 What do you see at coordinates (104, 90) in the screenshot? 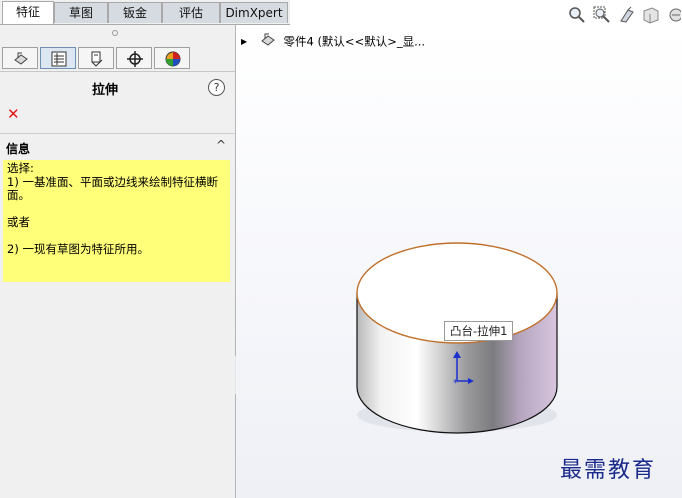
I see `propertymanager-title: 拉伸` at bounding box center [104, 90].